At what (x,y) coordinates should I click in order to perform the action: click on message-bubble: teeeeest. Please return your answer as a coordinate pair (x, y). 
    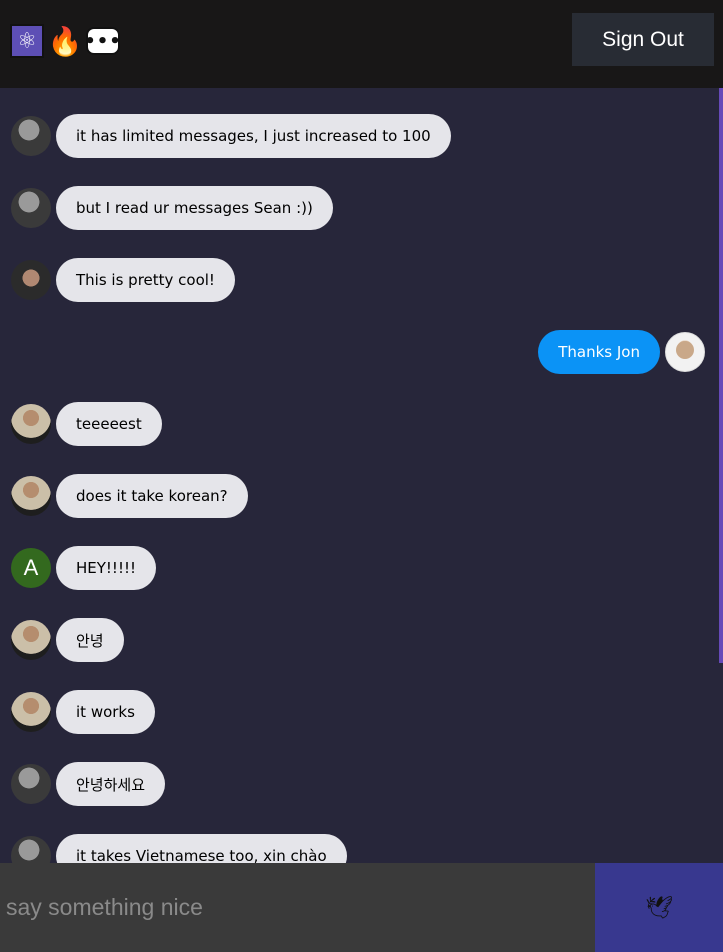
    Looking at the image, I should click on (109, 424).